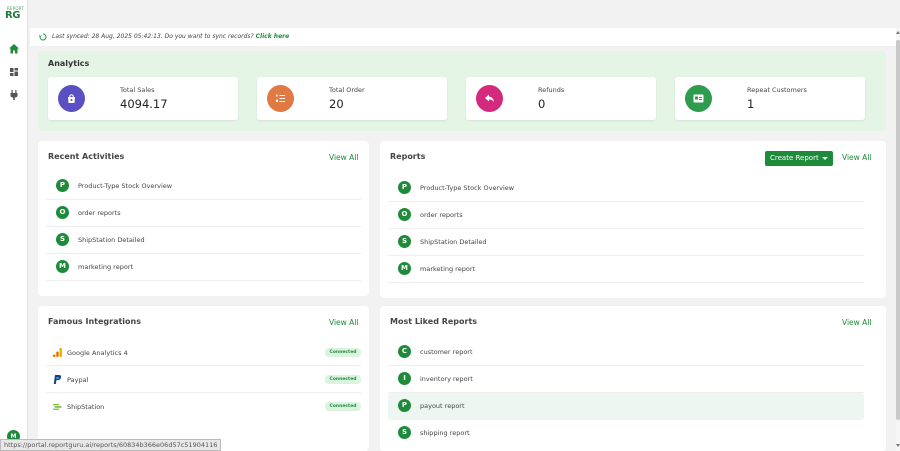 This screenshot has width=900, height=451. Describe the element at coordinates (898, 230) in the screenshot. I see `scrollbar-thumb` at that location.